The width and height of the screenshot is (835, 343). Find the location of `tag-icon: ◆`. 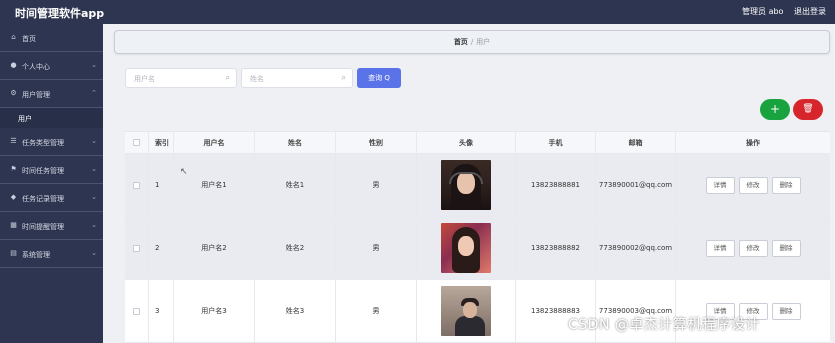

tag-icon: ◆ is located at coordinates (13, 197).